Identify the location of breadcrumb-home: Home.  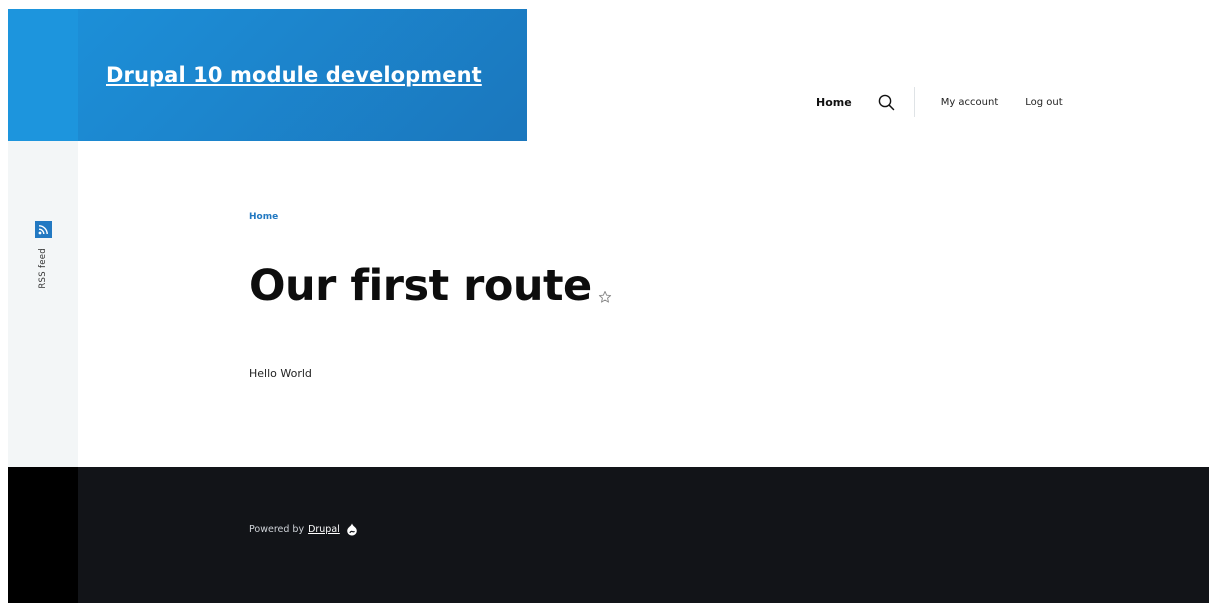
(263, 217).